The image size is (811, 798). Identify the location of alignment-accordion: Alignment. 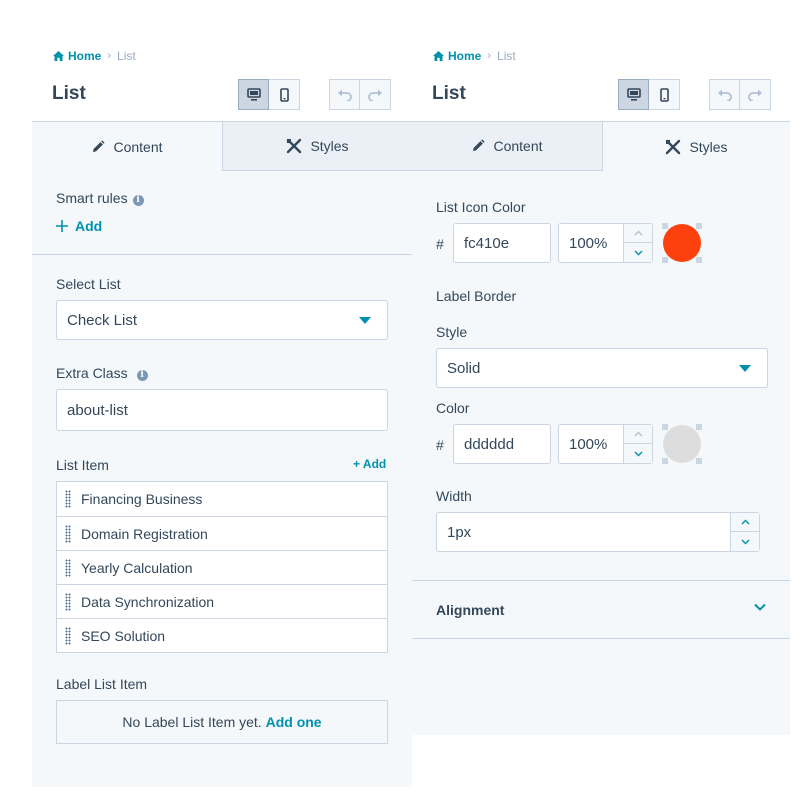
(601, 609).